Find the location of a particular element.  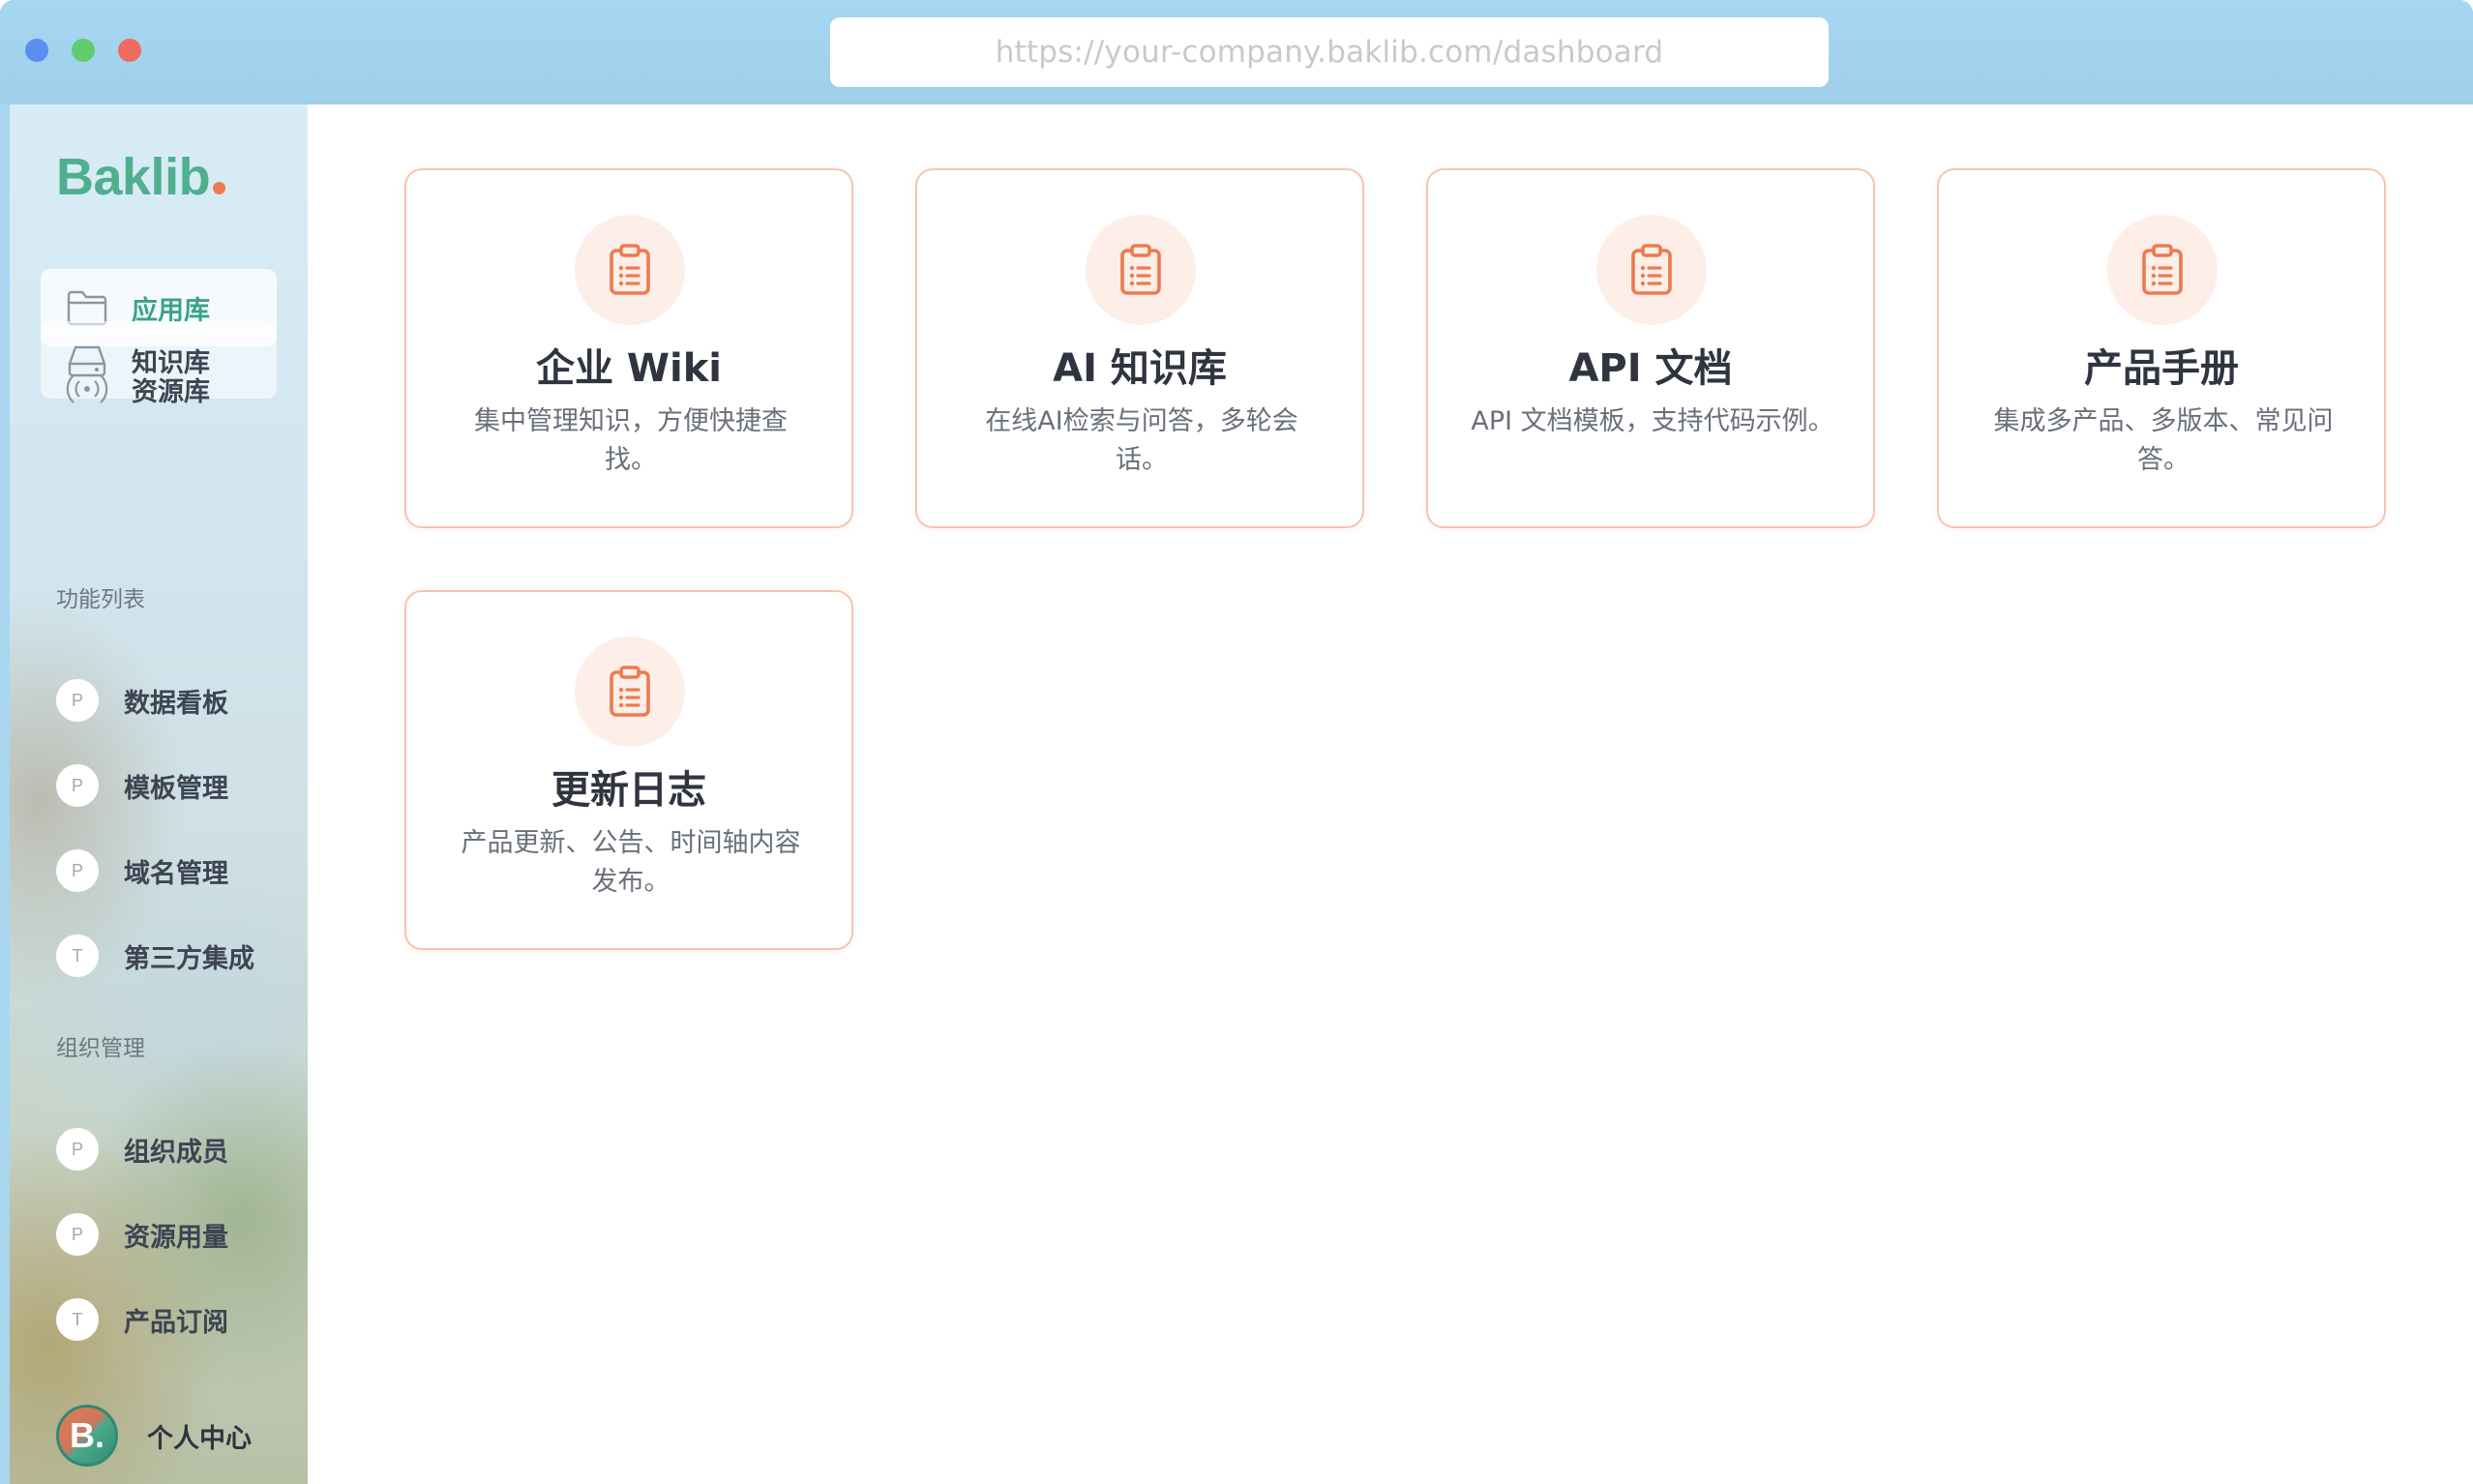

card-description: 在线AI检索与问答，多轮会话。 is located at coordinates (1141, 440).